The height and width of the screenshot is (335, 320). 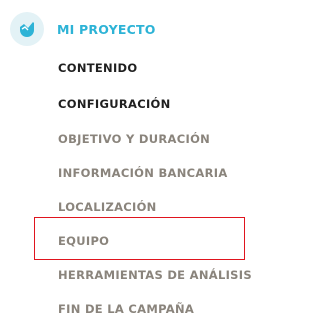 I want to click on equipo-highlight-box, so click(x=139, y=238).